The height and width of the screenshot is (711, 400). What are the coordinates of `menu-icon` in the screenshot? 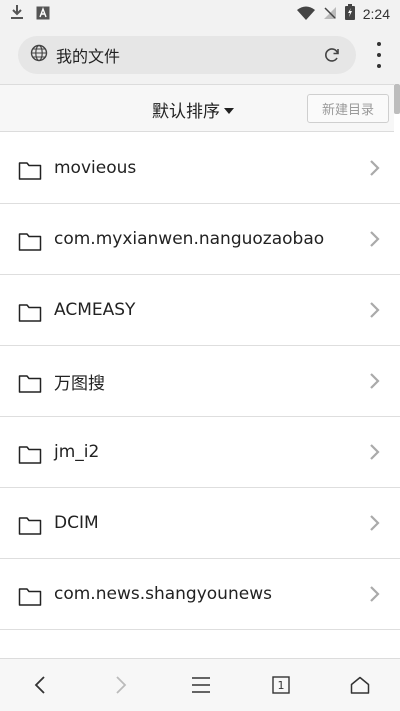 It's located at (201, 685).